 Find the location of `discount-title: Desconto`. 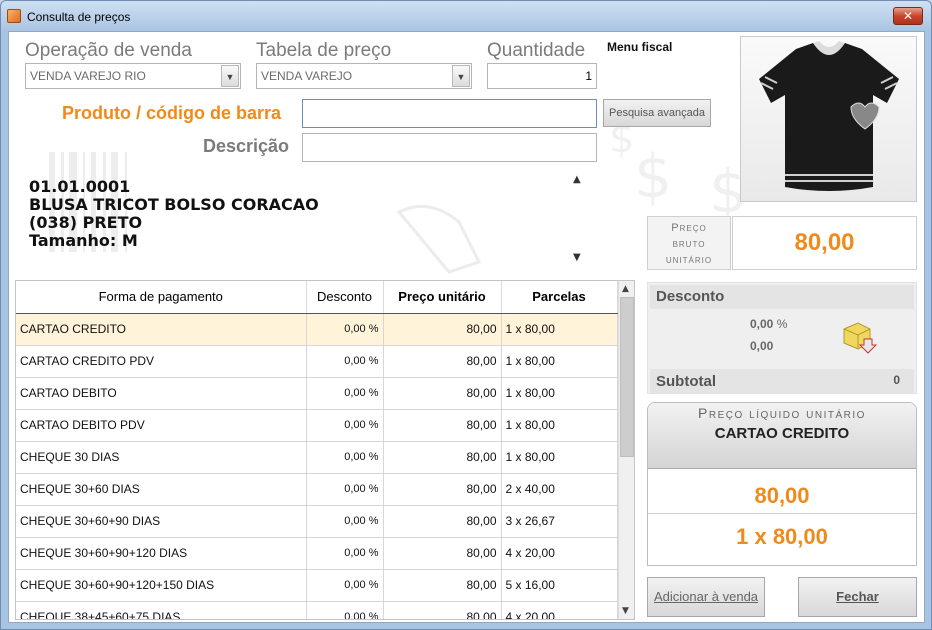

discount-title: Desconto is located at coordinates (690, 296).